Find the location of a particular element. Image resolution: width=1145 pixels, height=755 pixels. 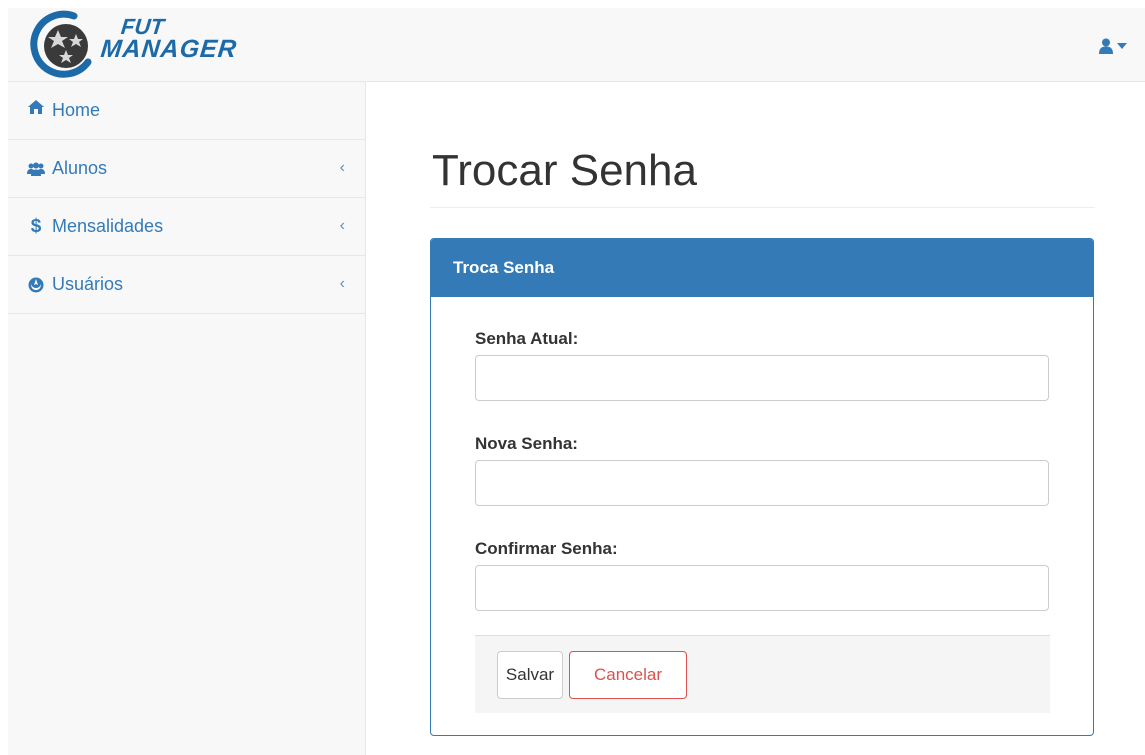

sidebar-item-label: Alunos is located at coordinates (80, 168).